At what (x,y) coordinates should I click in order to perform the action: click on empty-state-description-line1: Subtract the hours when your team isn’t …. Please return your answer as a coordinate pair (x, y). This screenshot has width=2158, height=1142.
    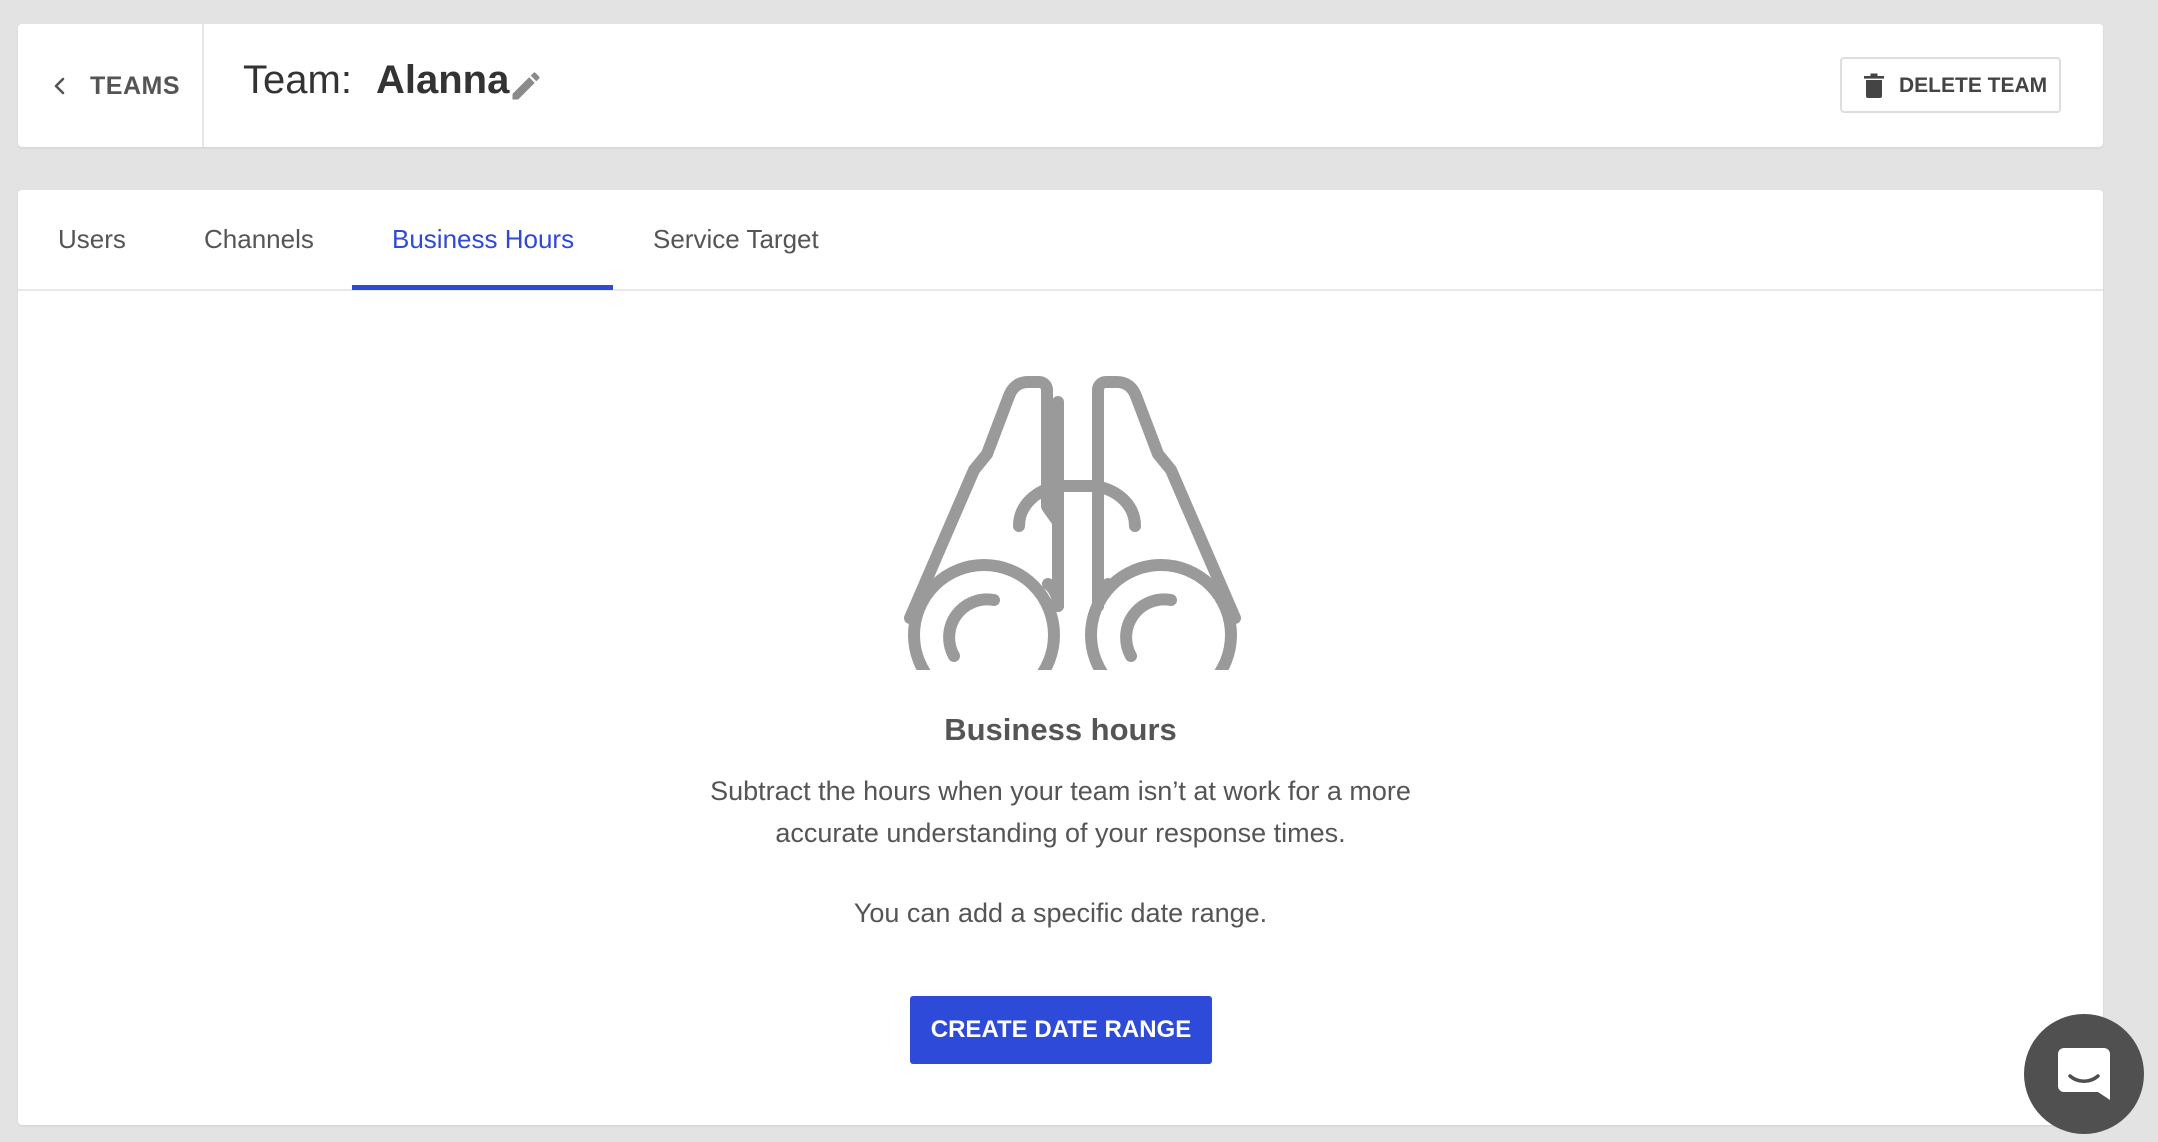
    Looking at the image, I should click on (1060, 791).